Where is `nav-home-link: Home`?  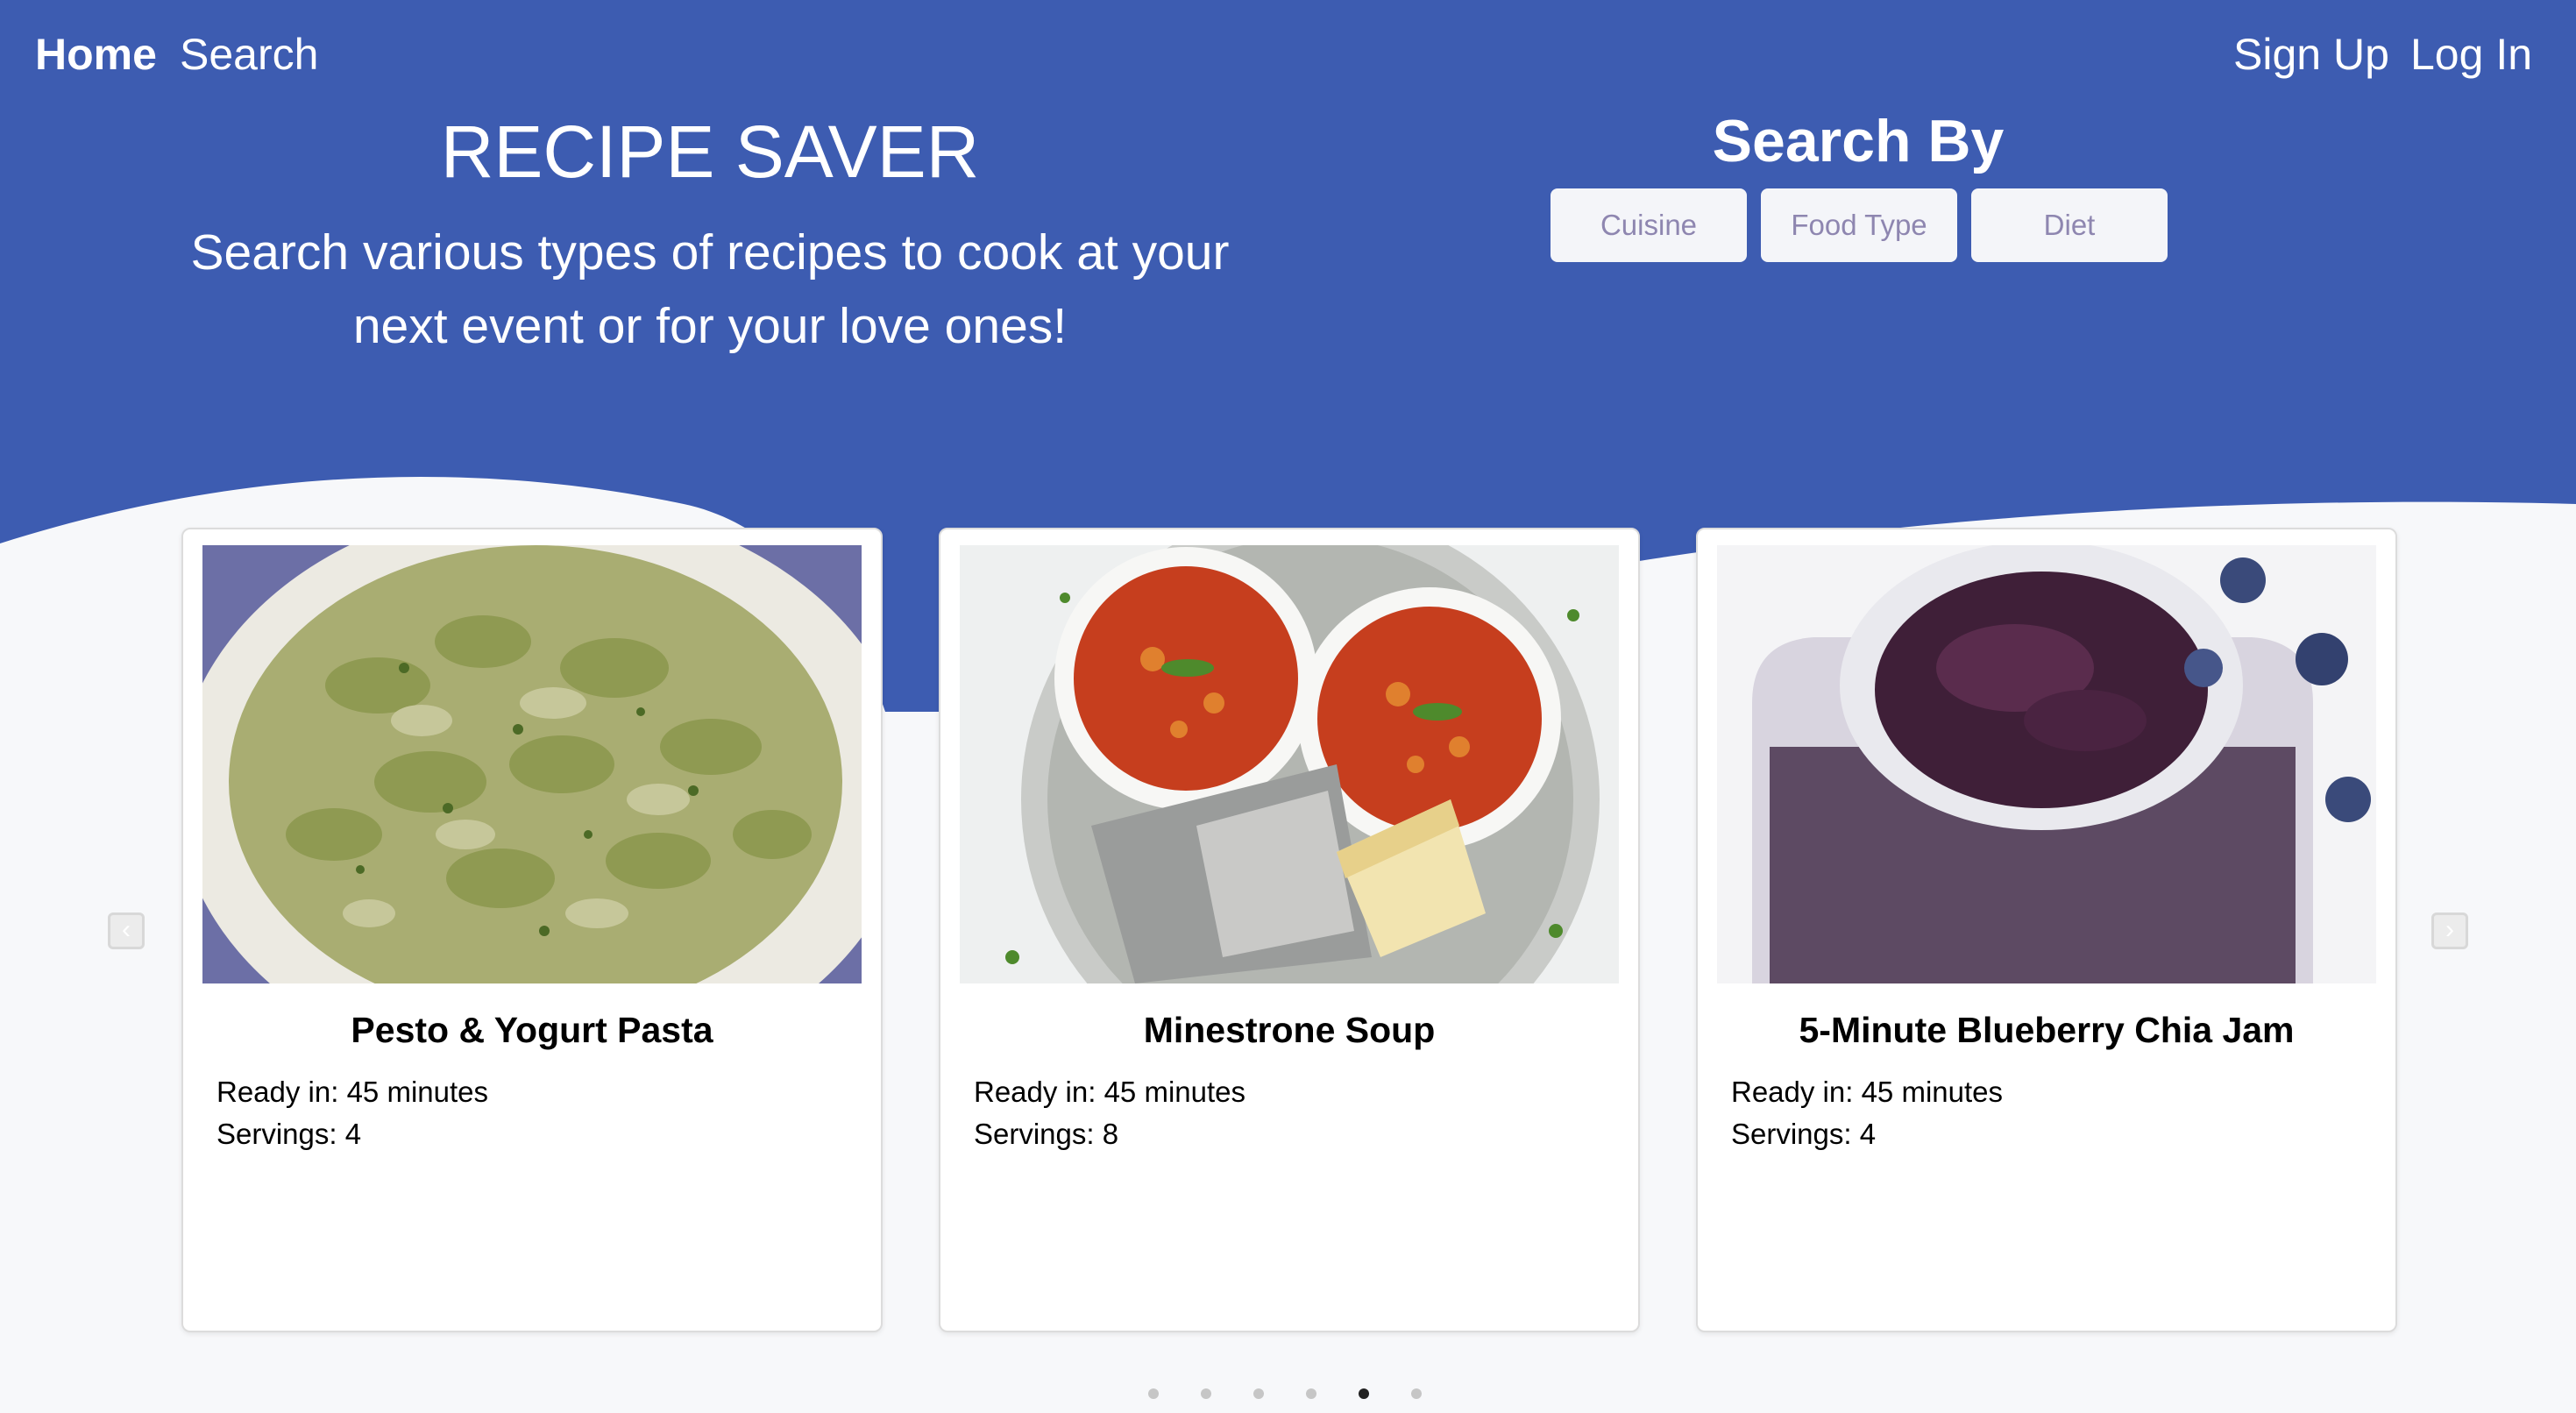
nav-home-link: Home is located at coordinates (96, 54).